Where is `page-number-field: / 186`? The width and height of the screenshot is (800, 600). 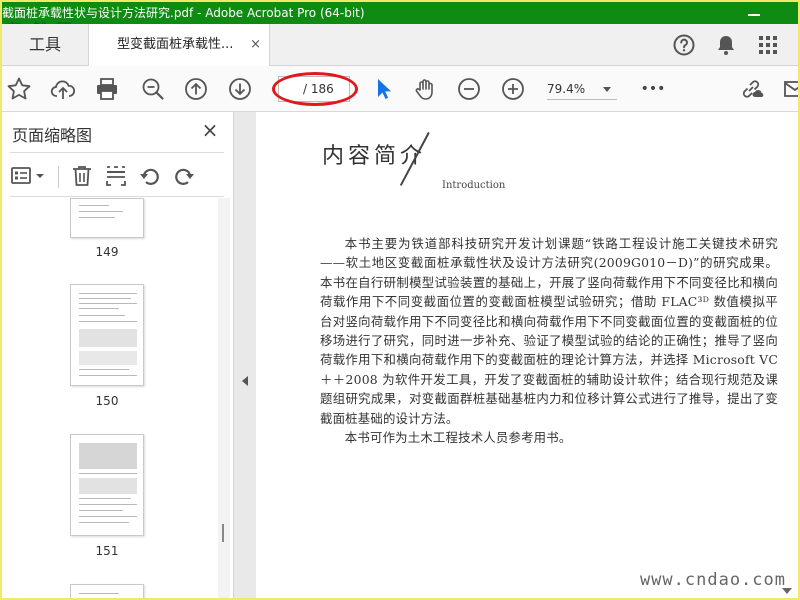 page-number-field: / 186 is located at coordinates (314, 89).